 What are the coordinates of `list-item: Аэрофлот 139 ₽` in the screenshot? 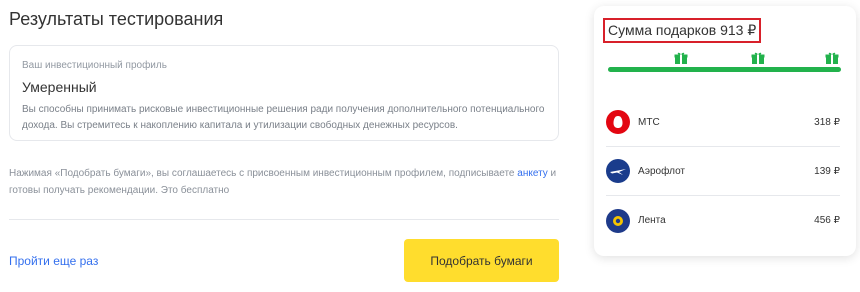 It's located at (723, 171).